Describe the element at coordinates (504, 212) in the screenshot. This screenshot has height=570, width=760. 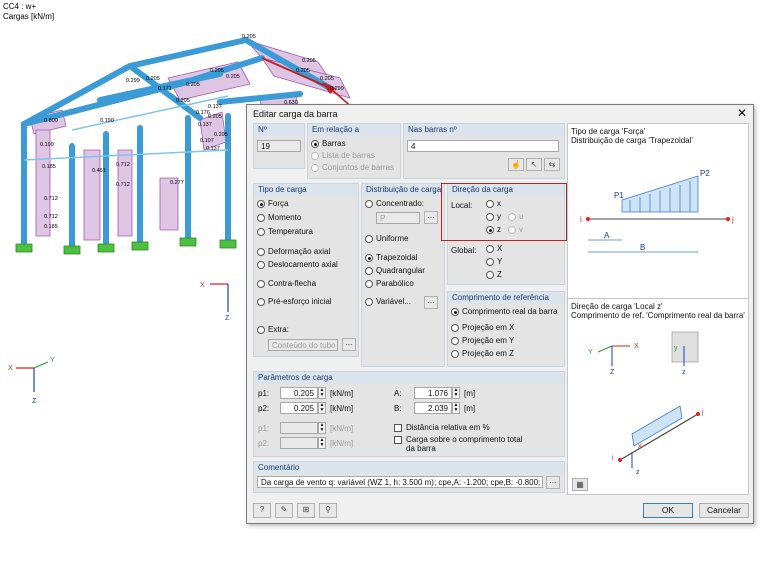
I see `direction-highlight` at that location.